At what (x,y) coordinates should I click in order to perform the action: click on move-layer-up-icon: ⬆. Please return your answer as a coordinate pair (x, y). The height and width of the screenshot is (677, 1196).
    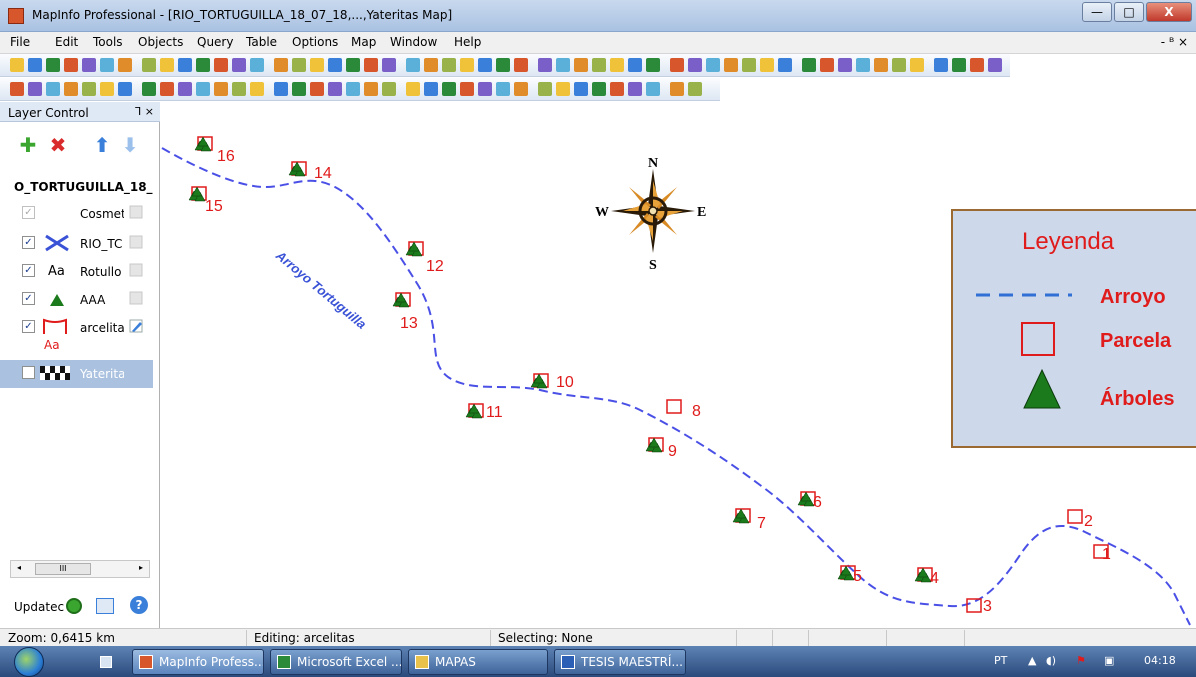
    Looking at the image, I should click on (102, 145).